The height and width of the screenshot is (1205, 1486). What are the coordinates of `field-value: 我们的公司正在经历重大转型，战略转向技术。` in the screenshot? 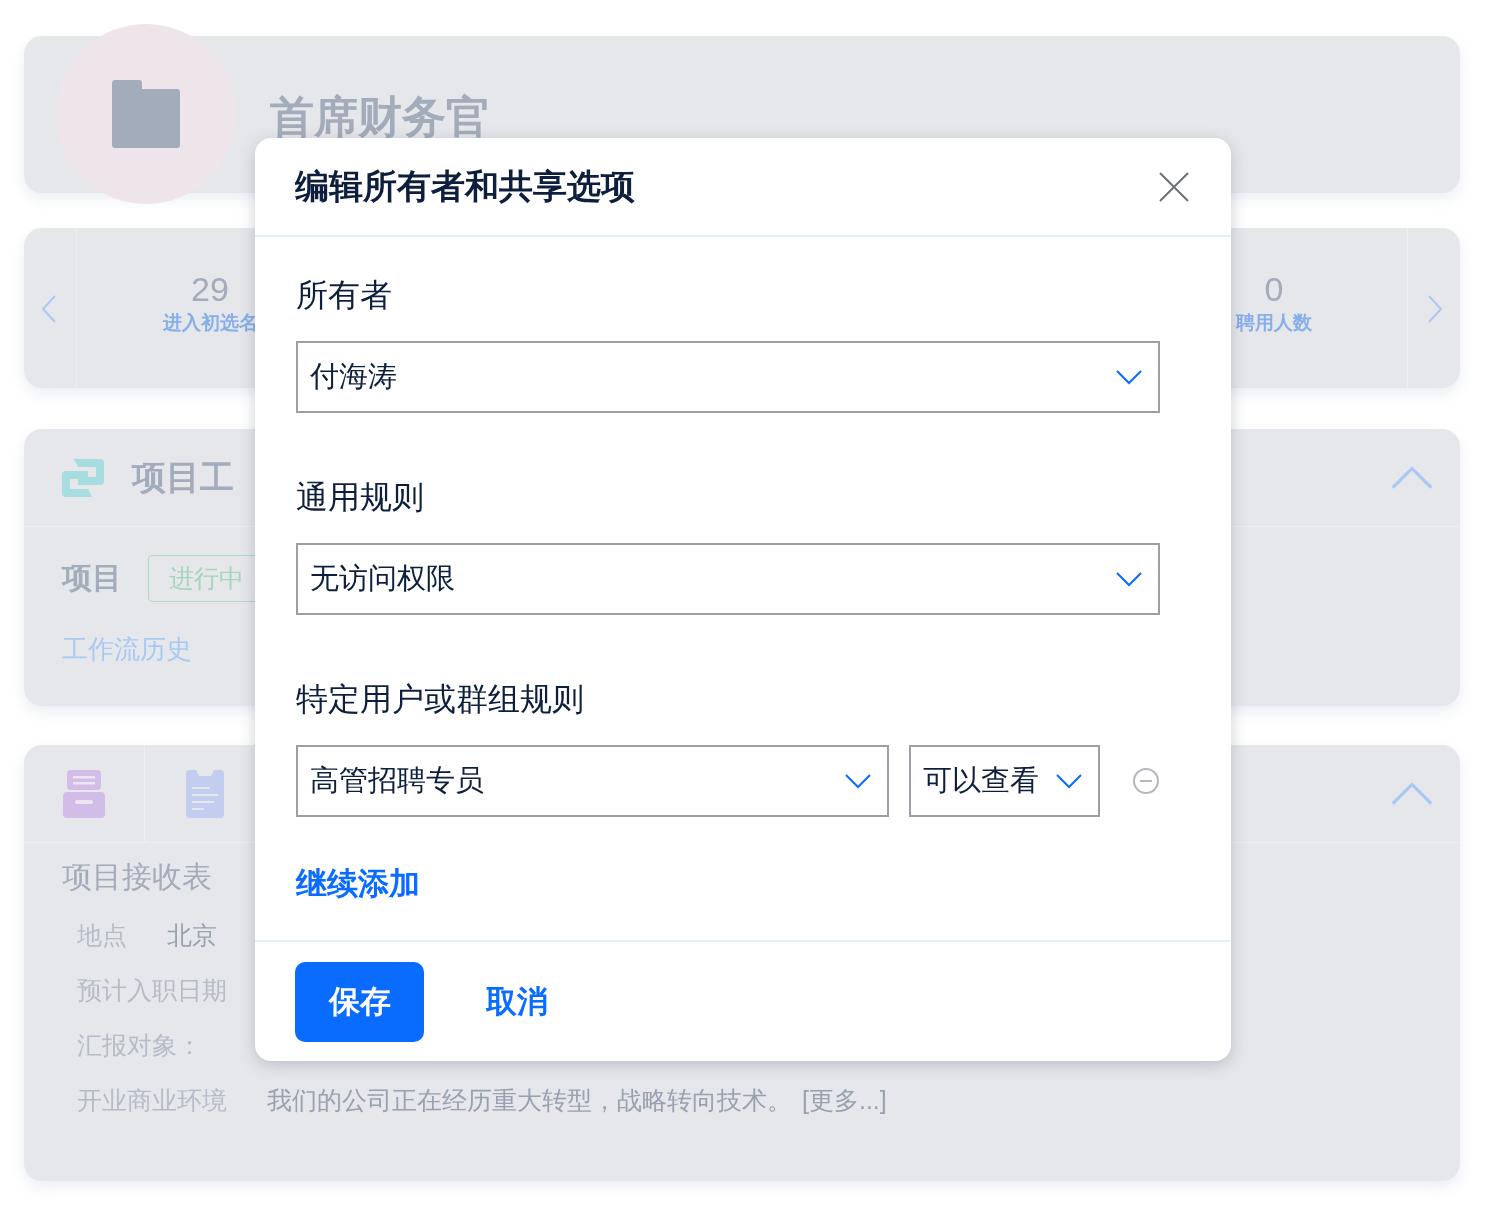 It's located at (529, 1100).